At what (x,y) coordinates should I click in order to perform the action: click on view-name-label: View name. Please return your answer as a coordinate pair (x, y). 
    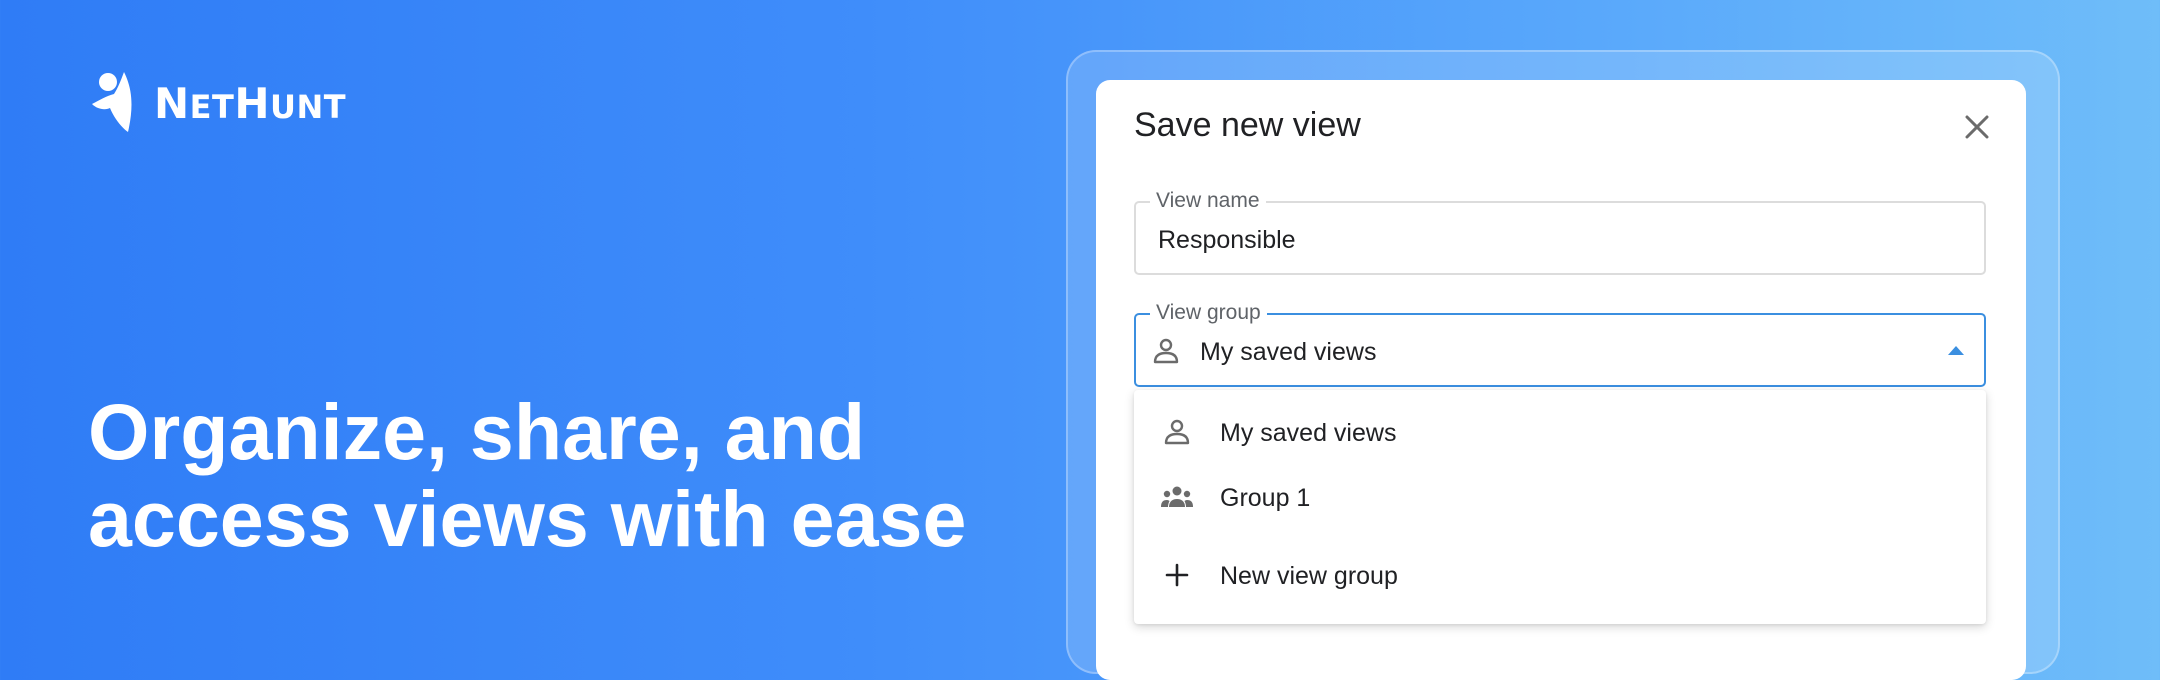
    Looking at the image, I should click on (1208, 201).